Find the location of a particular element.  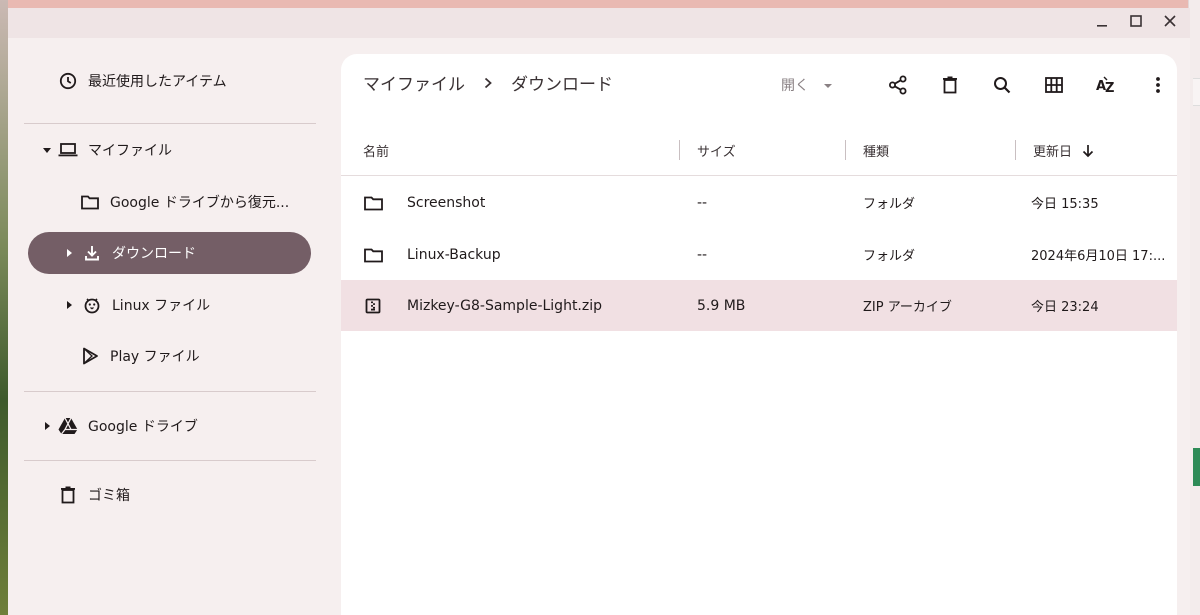

sidebar-item-label: Linux ファイル is located at coordinates (161, 306).